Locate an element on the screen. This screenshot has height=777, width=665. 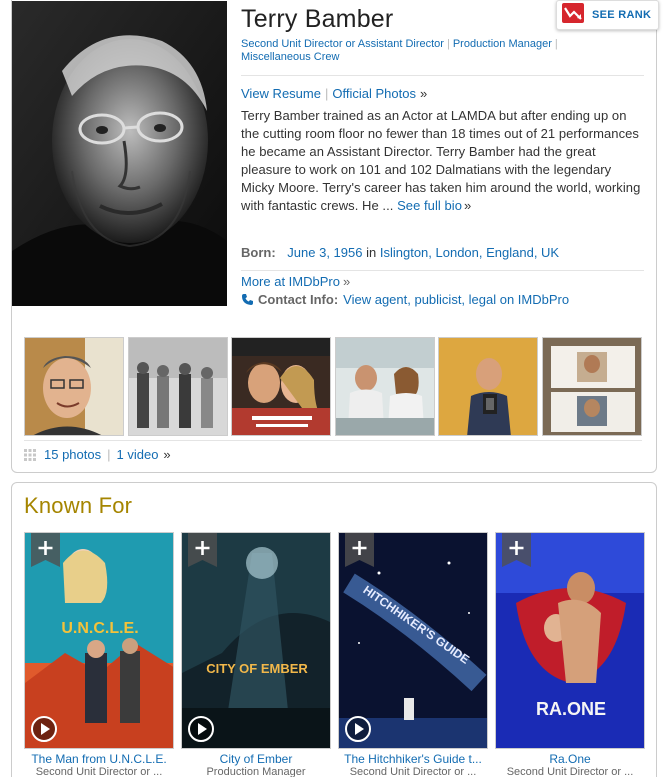
see-rank-button: SEE RANK is located at coordinates (607, 15).